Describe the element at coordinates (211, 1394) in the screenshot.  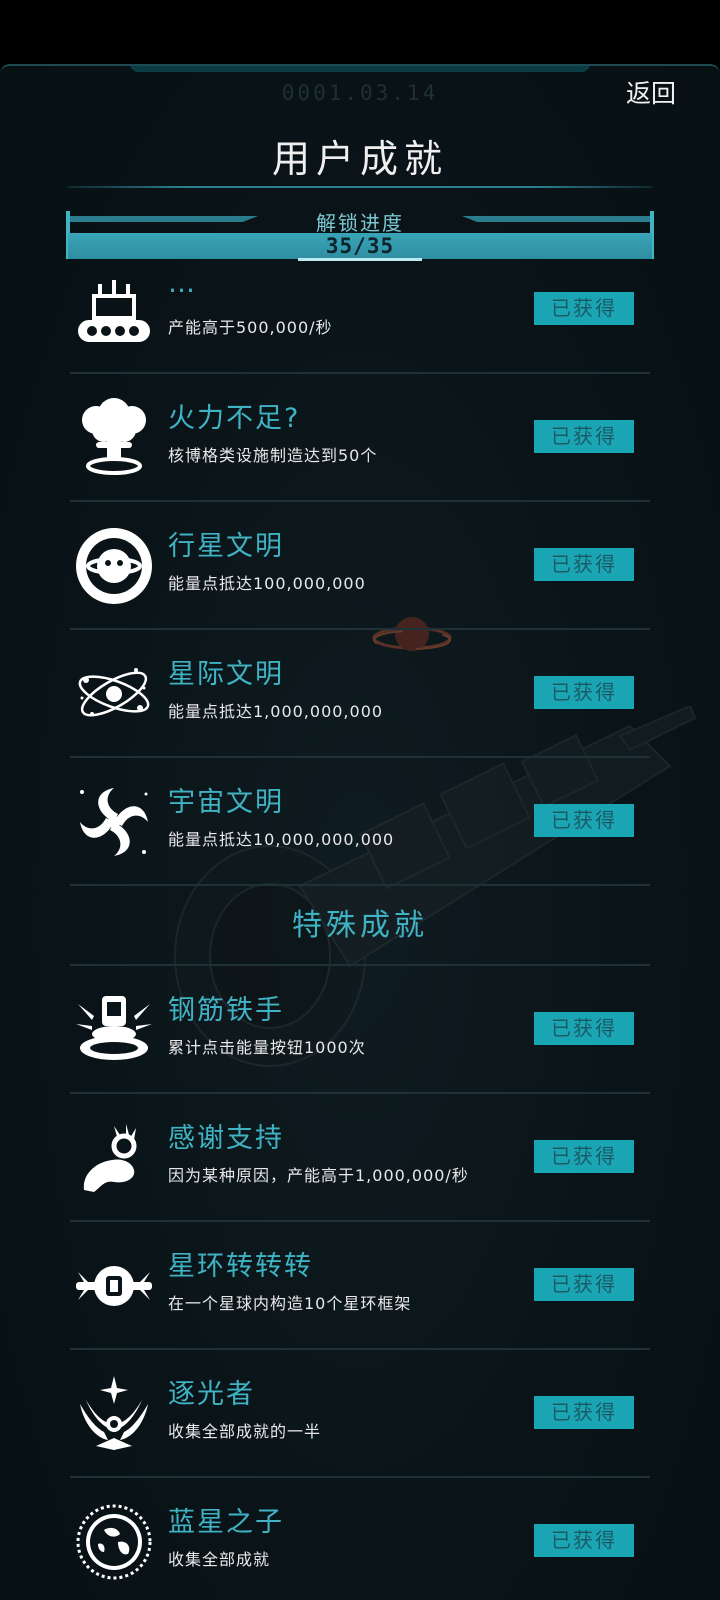
I see `achievement-name: 逐光者` at that location.